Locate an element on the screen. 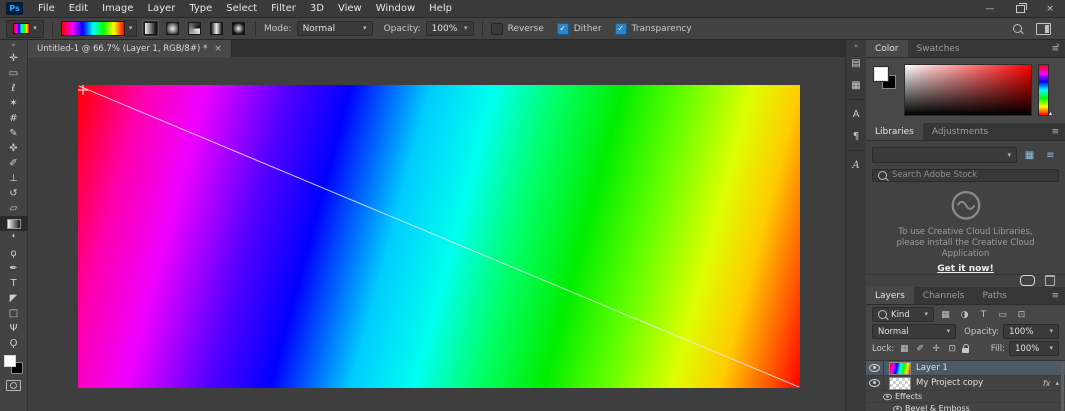 This screenshot has height=411, width=1065. histogram-panel-icon: ▤ is located at coordinates (856, 63).